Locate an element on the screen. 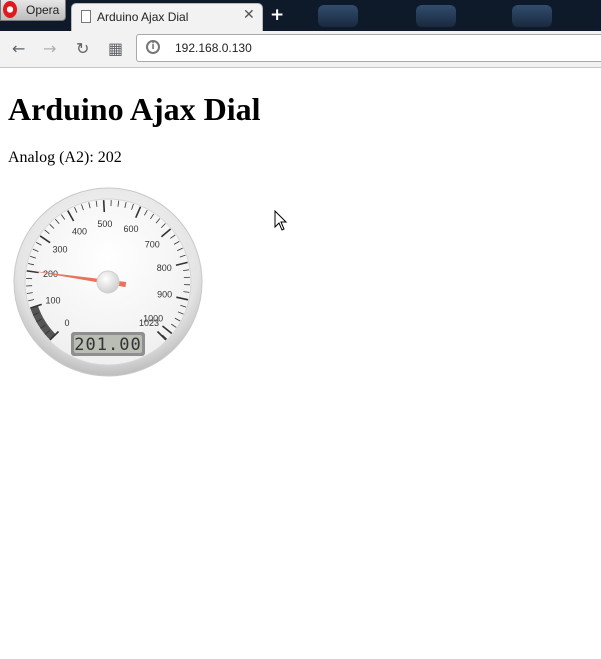 Image resolution: width=601 pixels, height=659 pixels. back-arrow-icon: ← is located at coordinates (18, 48).